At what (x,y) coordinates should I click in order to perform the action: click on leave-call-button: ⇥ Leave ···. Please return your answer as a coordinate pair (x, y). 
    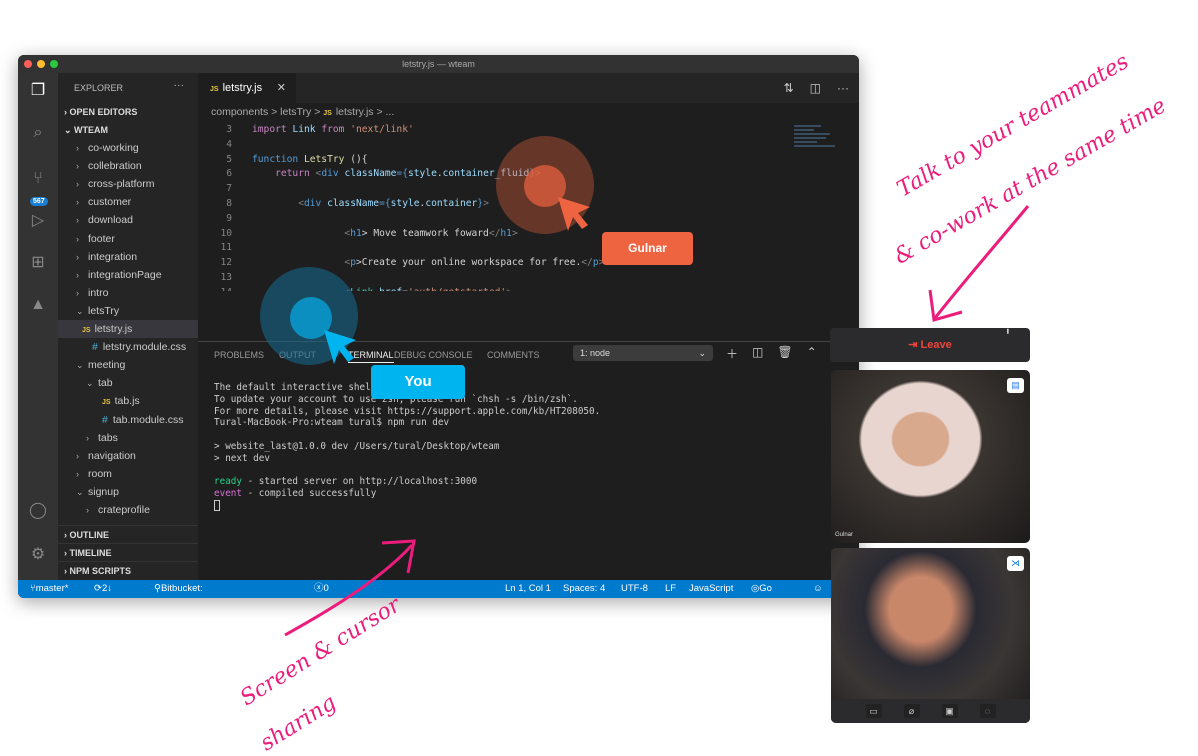
    Looking at the image, I should click on (930, 345).